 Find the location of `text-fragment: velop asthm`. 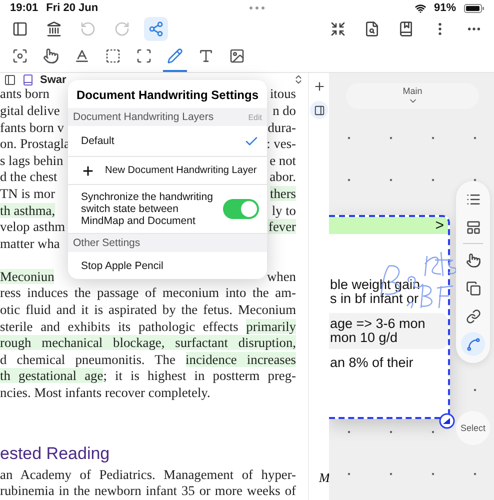

text-fragment: velop asthm is located at coordinates (33, 227).